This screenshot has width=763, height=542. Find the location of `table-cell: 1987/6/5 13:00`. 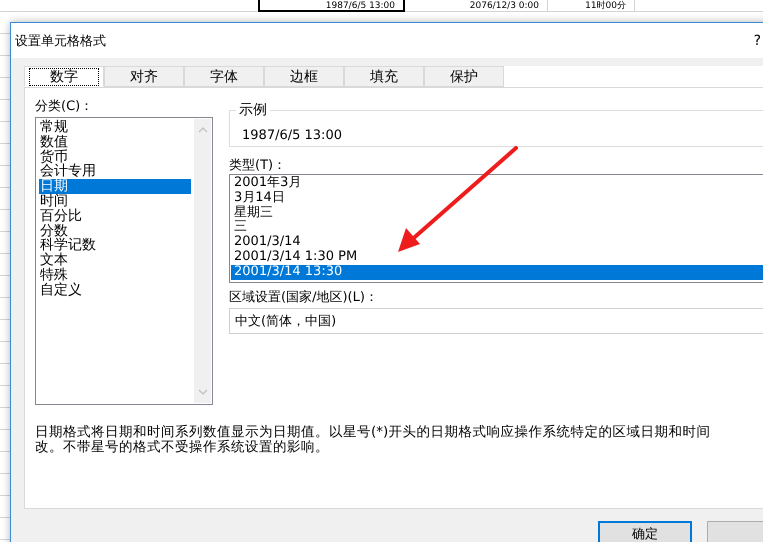

table-cell: 1987/6/5 13:00 is located at coordinates (331, 6).